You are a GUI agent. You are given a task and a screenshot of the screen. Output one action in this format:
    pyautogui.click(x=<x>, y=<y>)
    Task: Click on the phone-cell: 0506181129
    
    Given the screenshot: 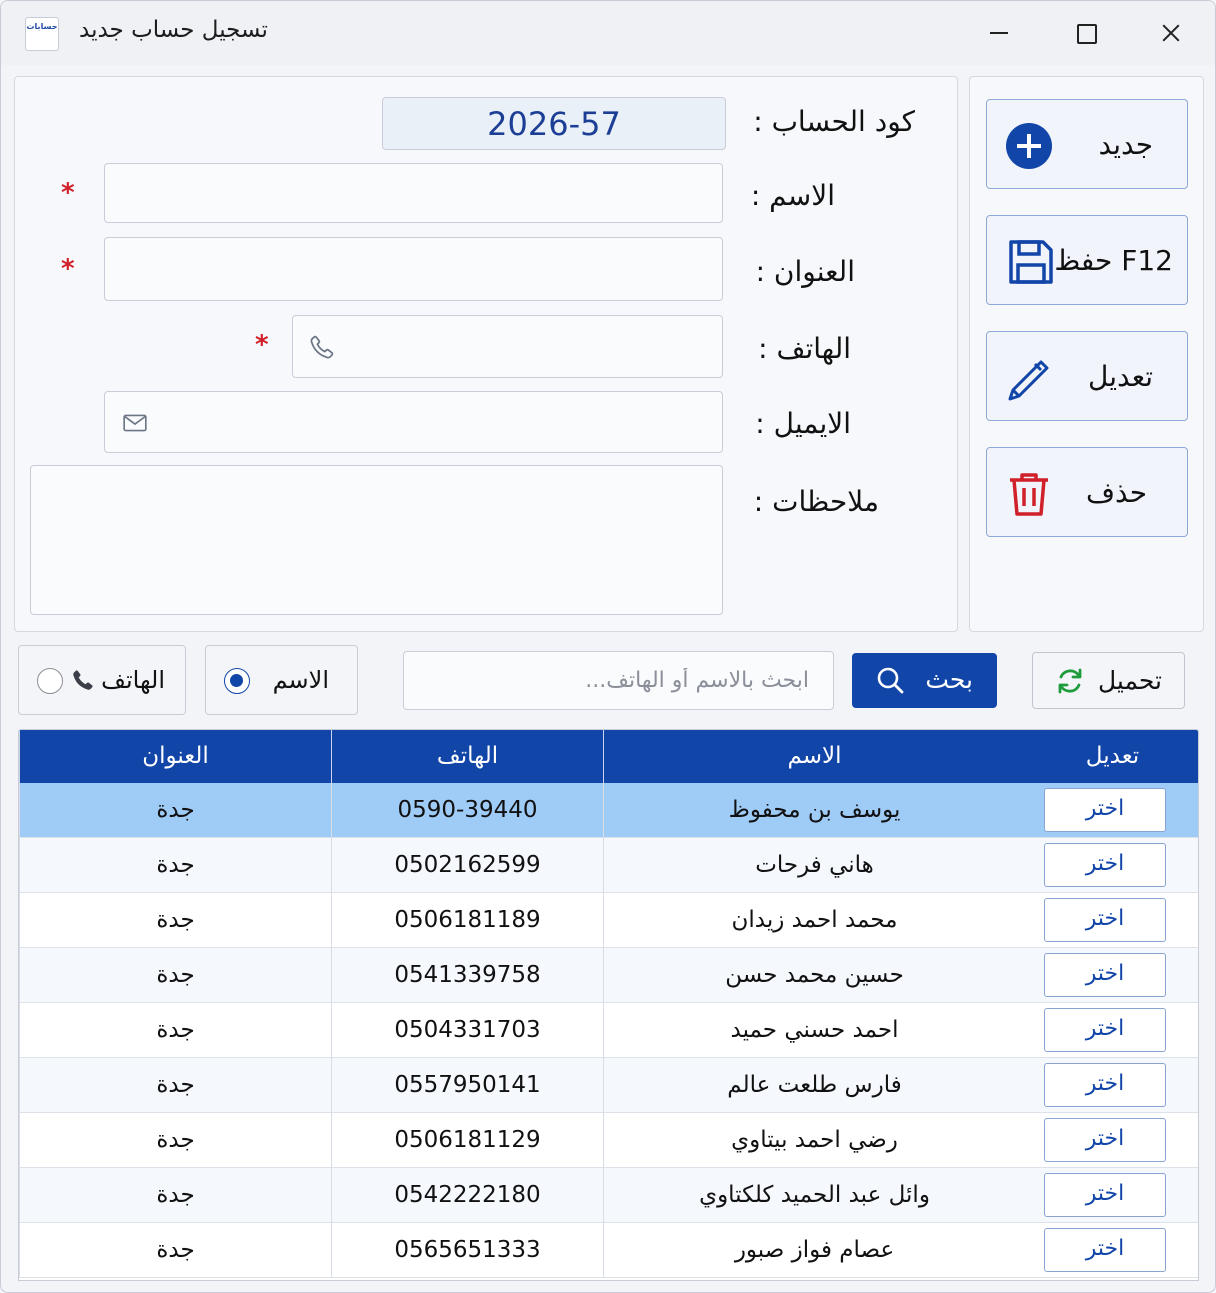 What is the action you would take?
    pyautogui.click(x=467, y=1140)
    